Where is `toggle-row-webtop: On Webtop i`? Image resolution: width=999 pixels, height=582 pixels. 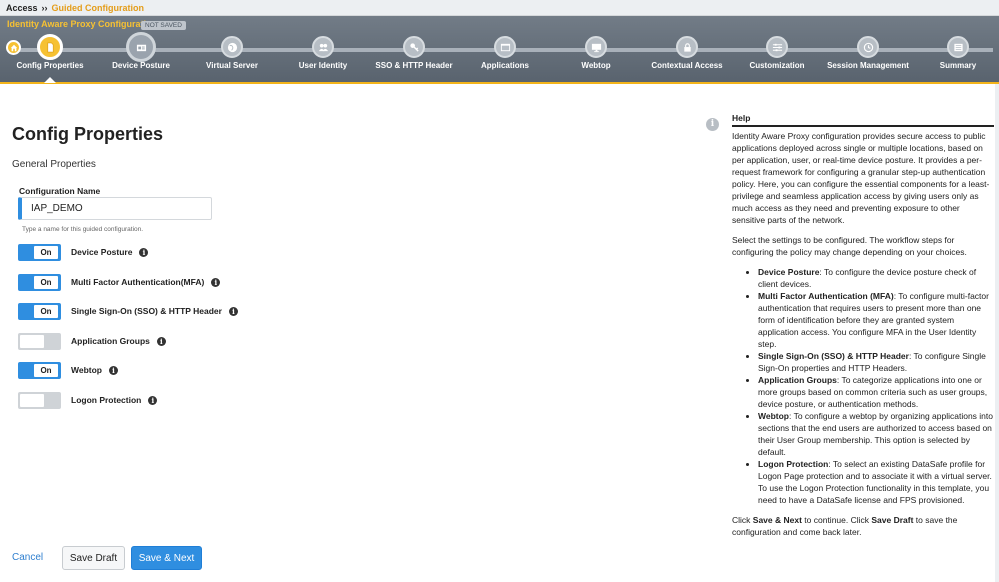
toggle-row-webtop: On Webtop i is located at coordinates (68, 370).